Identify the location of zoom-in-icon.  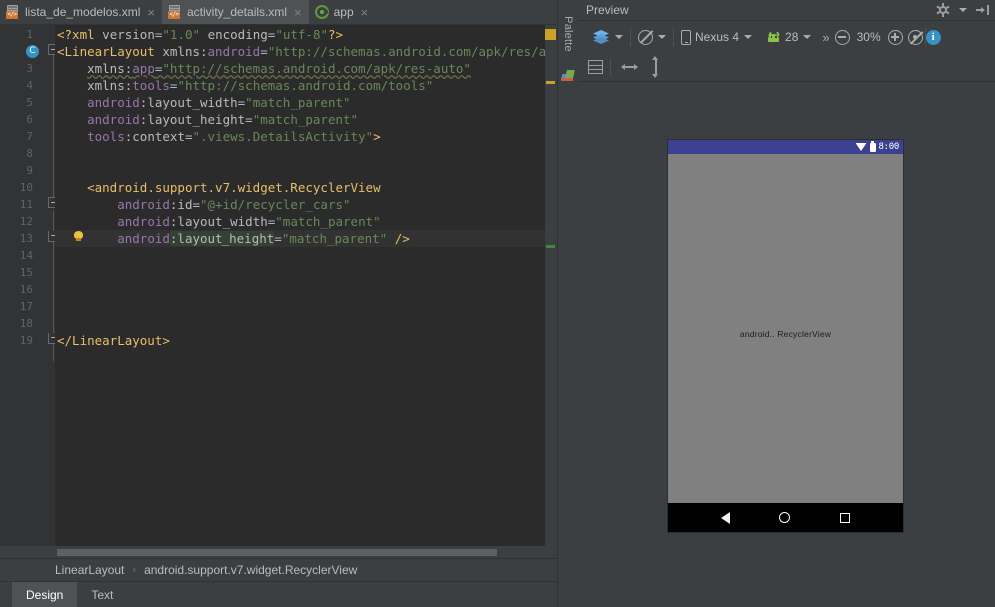
(895, 37).